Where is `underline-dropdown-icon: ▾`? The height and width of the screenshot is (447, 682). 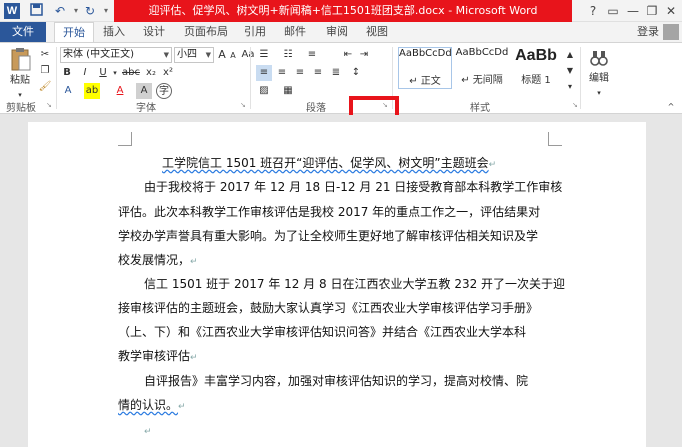 underline-dropdown-icon: ▾ is located at coordinates (115, 73).